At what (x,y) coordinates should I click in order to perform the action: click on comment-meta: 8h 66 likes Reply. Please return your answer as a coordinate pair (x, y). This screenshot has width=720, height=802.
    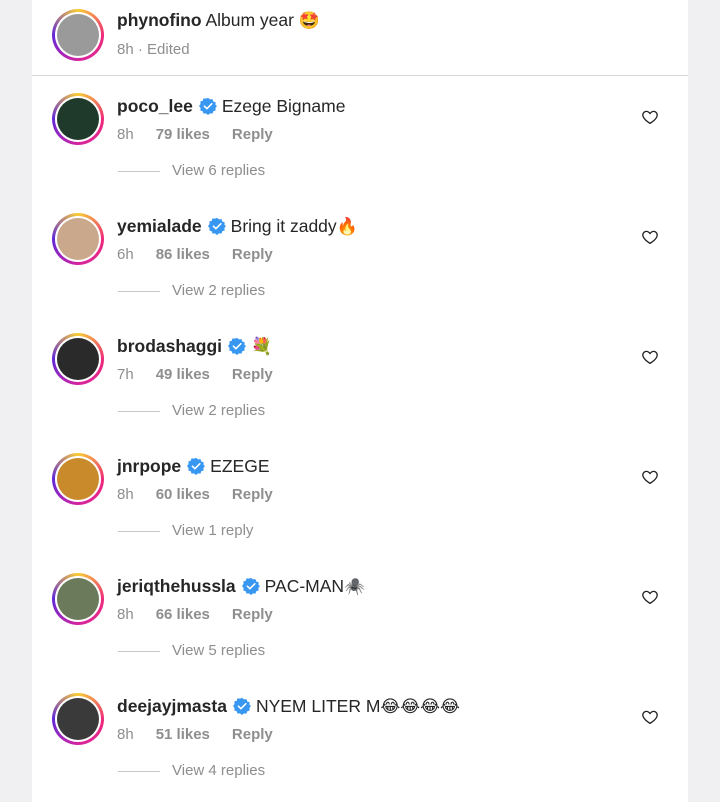
    Looking at the image, I should click on (195, 614).